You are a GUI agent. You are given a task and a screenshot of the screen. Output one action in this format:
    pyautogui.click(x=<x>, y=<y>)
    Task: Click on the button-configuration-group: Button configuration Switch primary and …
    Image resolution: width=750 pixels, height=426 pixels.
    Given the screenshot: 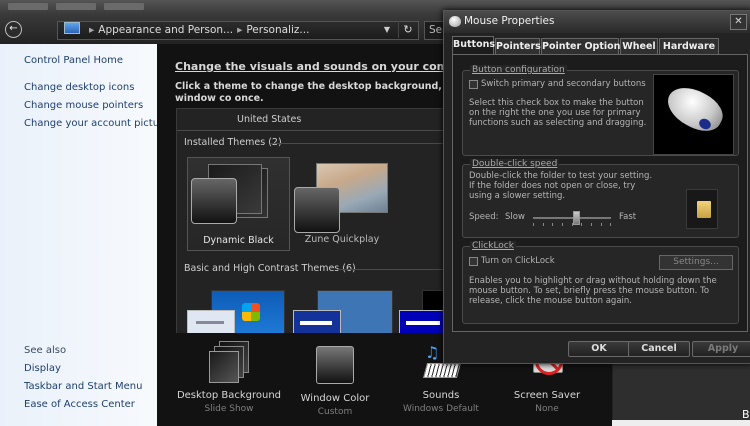 What is the action you would take?
    pyautogui.click(x=600, y=110)
    